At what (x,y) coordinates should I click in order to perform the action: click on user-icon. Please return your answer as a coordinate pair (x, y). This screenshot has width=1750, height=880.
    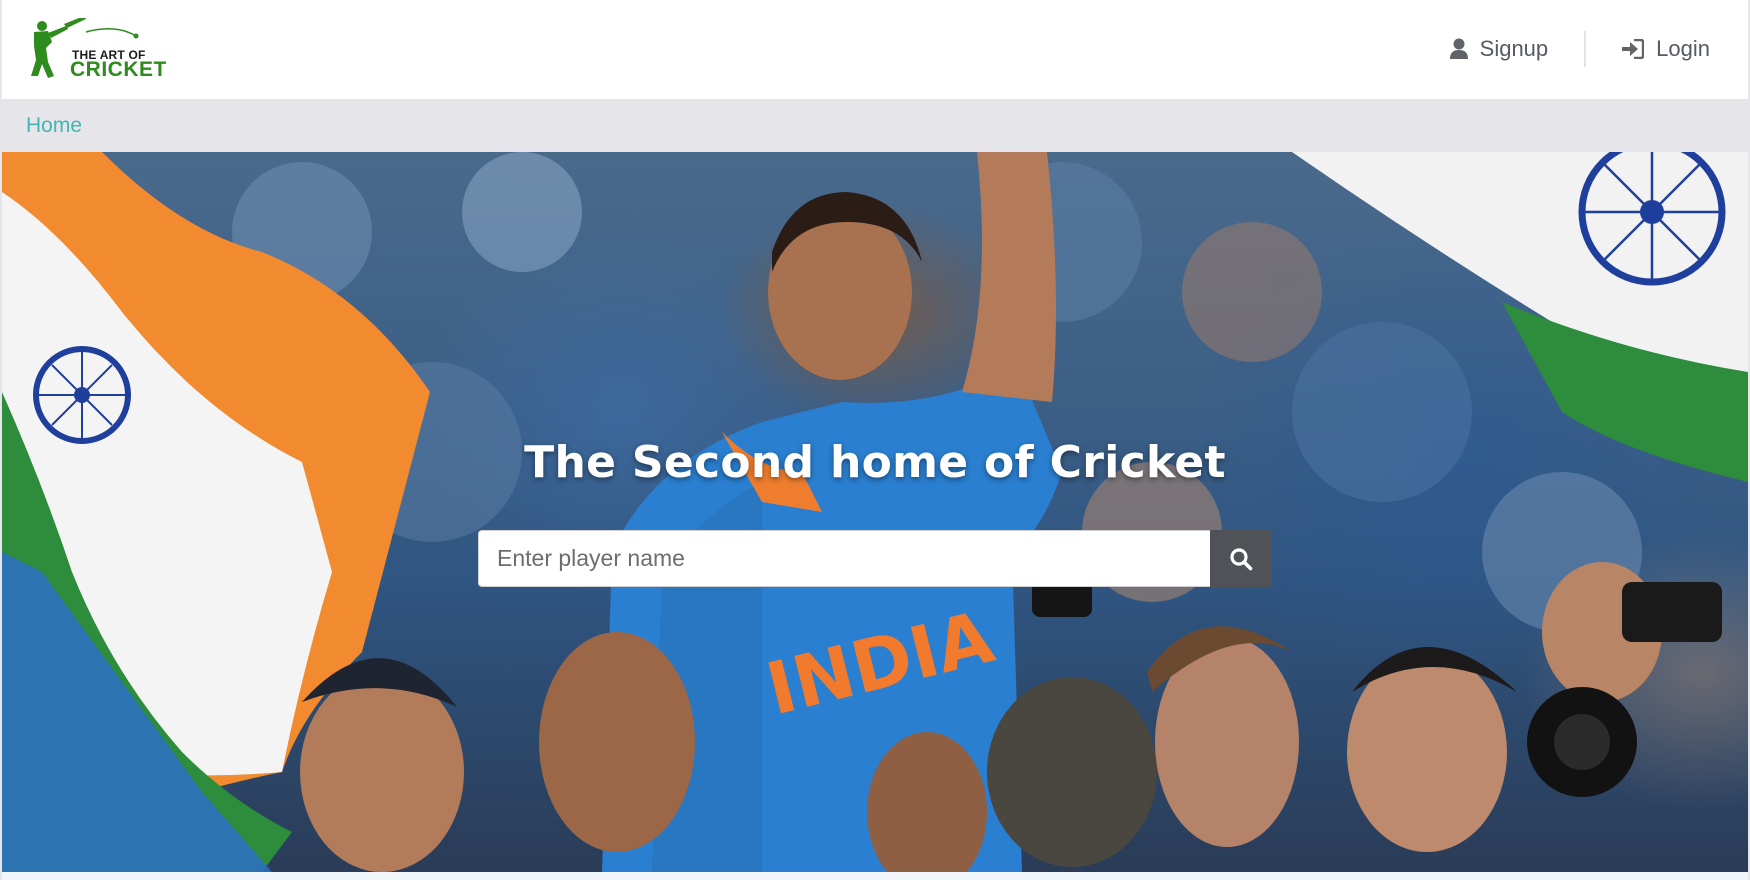
    Looking at the image, I should click on (1458, 48).